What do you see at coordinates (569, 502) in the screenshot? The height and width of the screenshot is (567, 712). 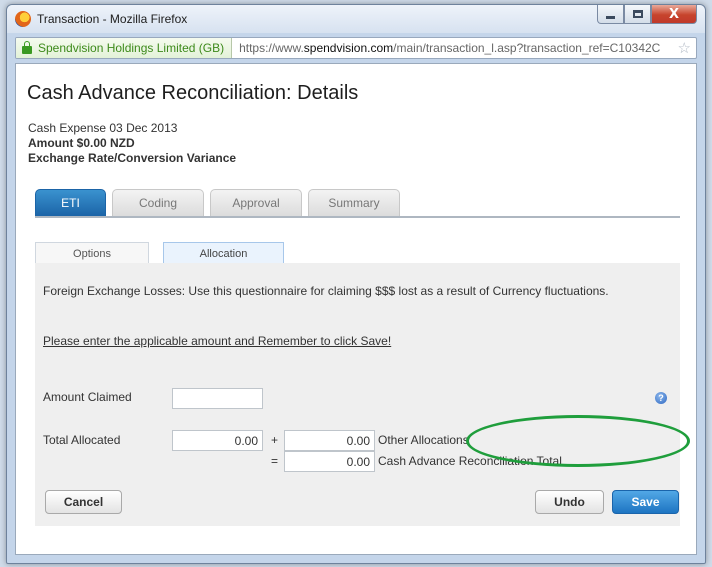 I see `undo-button: Undo` at bounding box center [569, 502].